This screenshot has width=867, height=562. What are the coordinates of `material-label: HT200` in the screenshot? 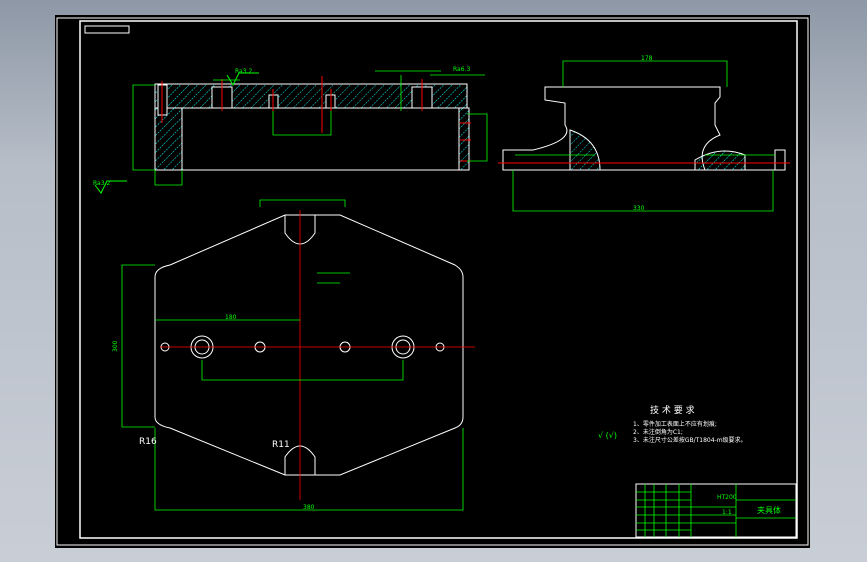 It's located at (727, 497).